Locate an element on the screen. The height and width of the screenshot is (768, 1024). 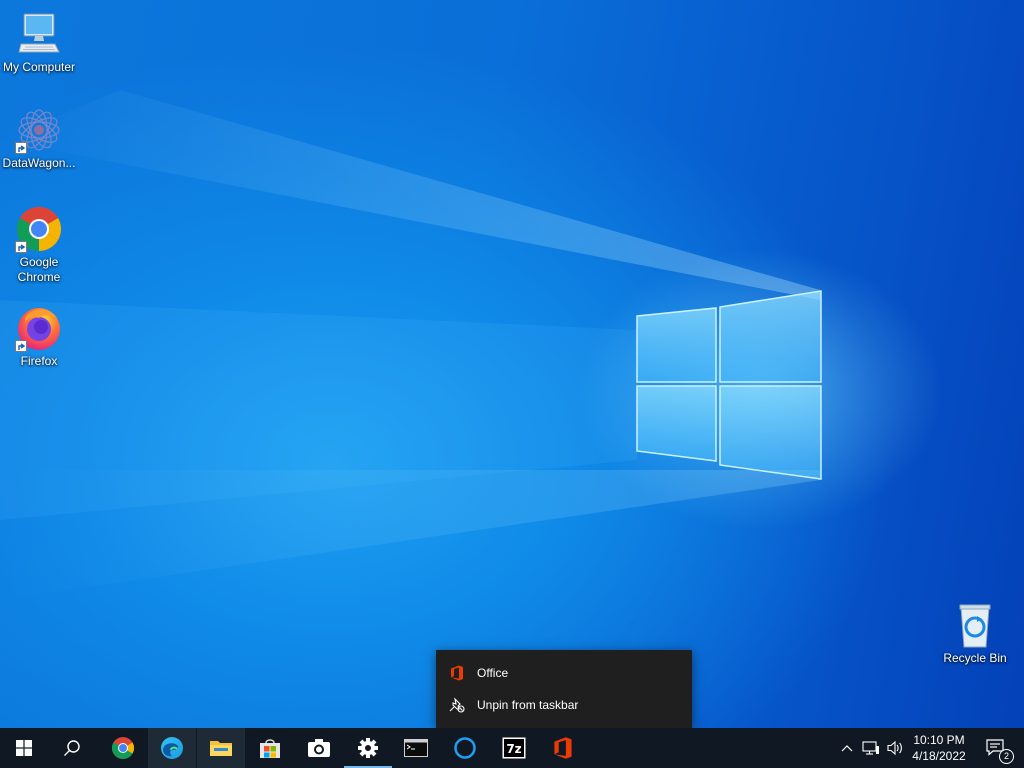
taskbar-settings-button is located at coordinates (368, 748).